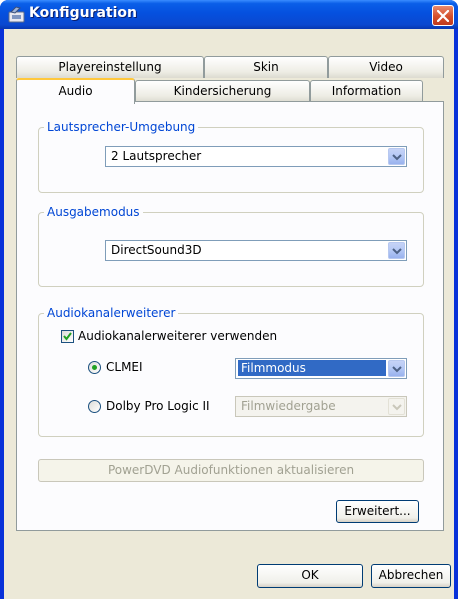  Describe the element at coordinates (121, 127) in the screenshot. I see `speaker-legend: Lautsprecher-Umgebung` at that location.